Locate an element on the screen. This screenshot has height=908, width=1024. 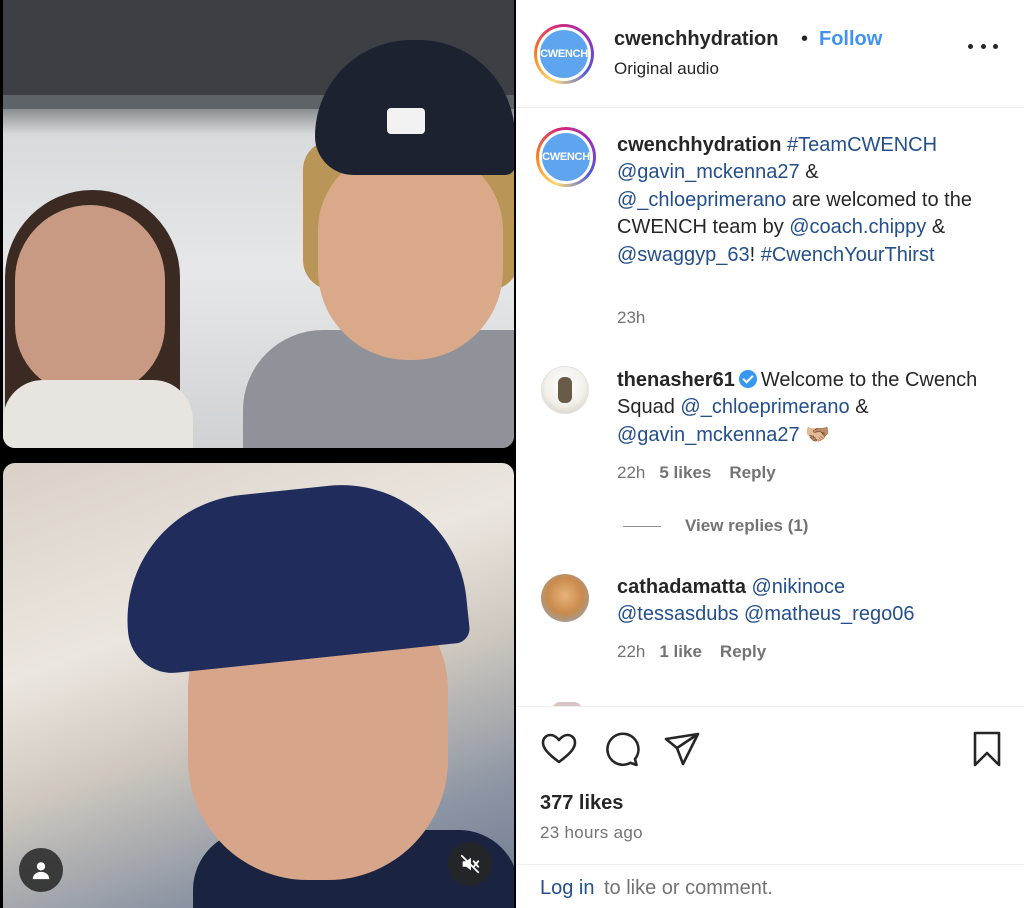
heart-icon is located at coordinates (559, 749).